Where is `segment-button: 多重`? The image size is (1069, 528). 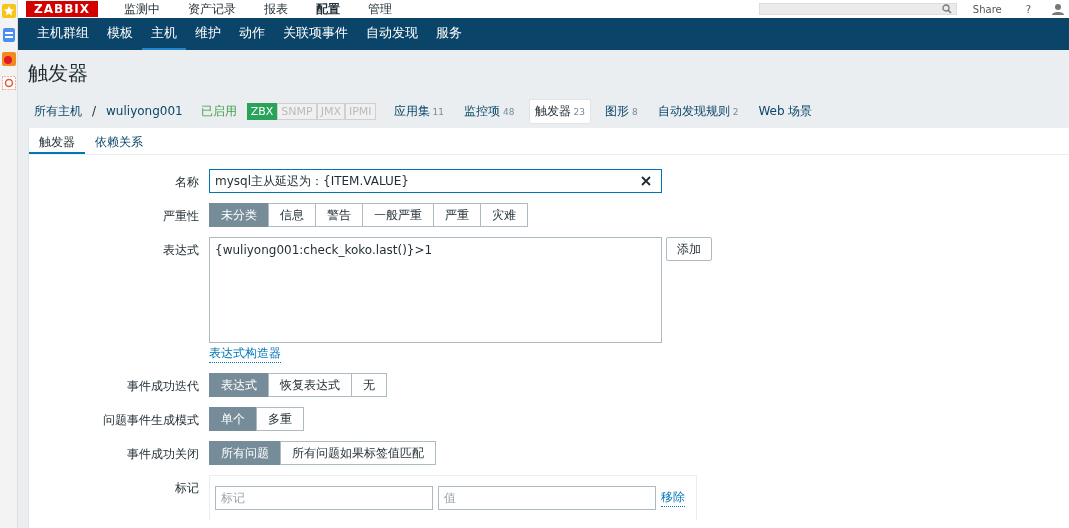 segment-button: 多重 is located at coordinates (280, 419).